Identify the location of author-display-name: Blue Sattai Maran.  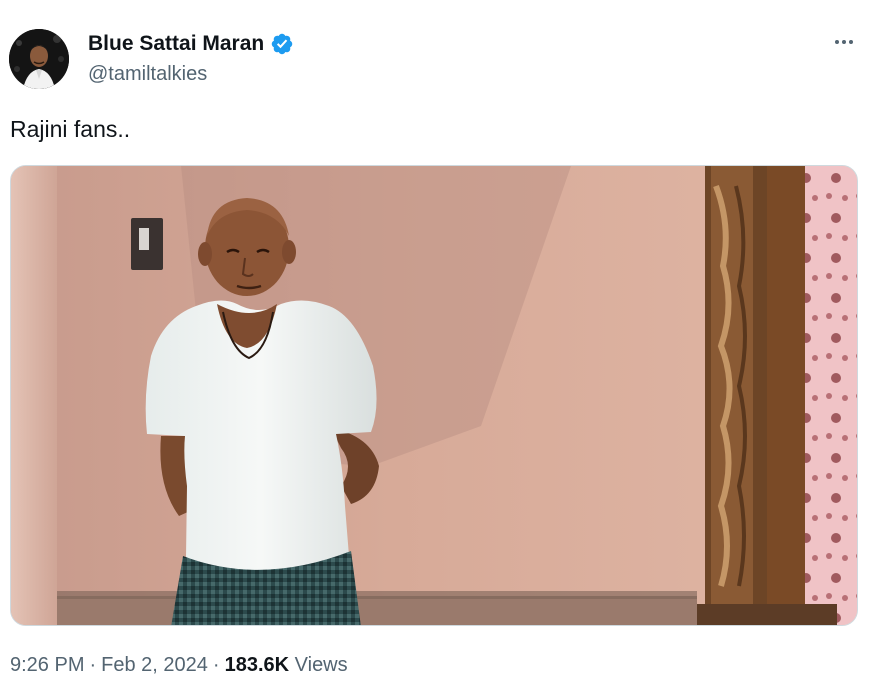
(176, 44).